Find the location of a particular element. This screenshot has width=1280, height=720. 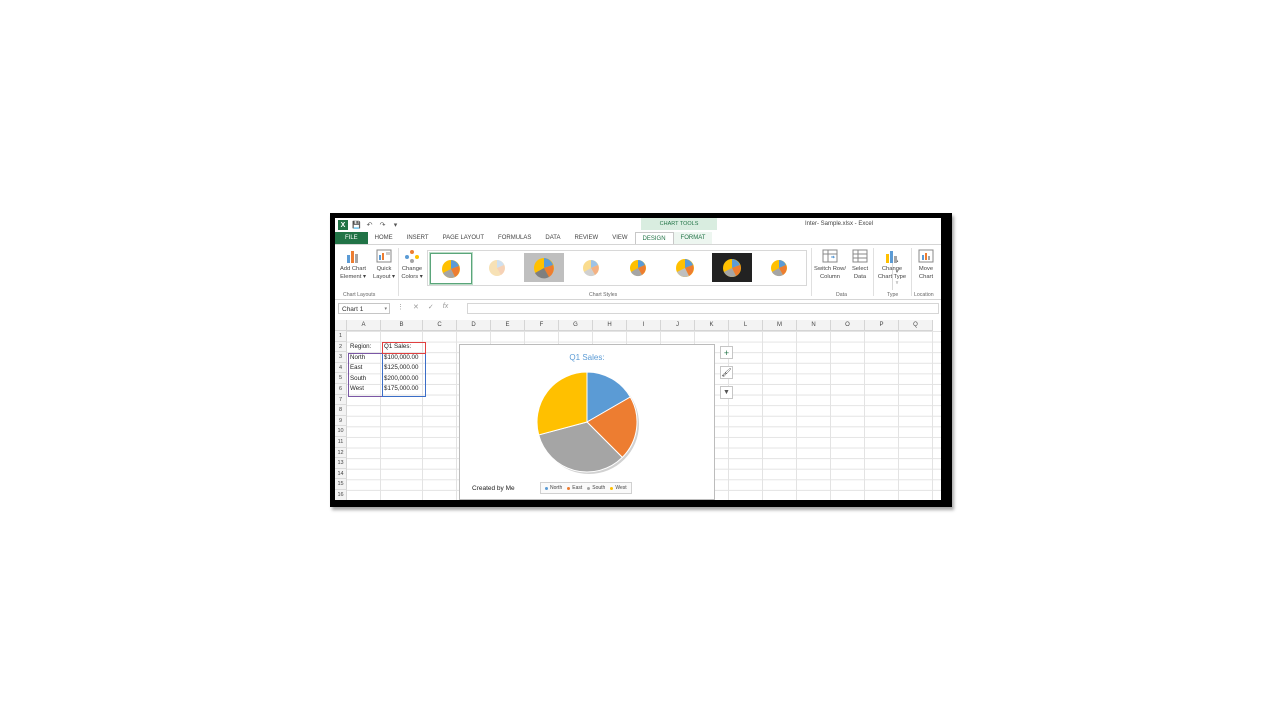

group-separator is located at coordinates (873, 272).